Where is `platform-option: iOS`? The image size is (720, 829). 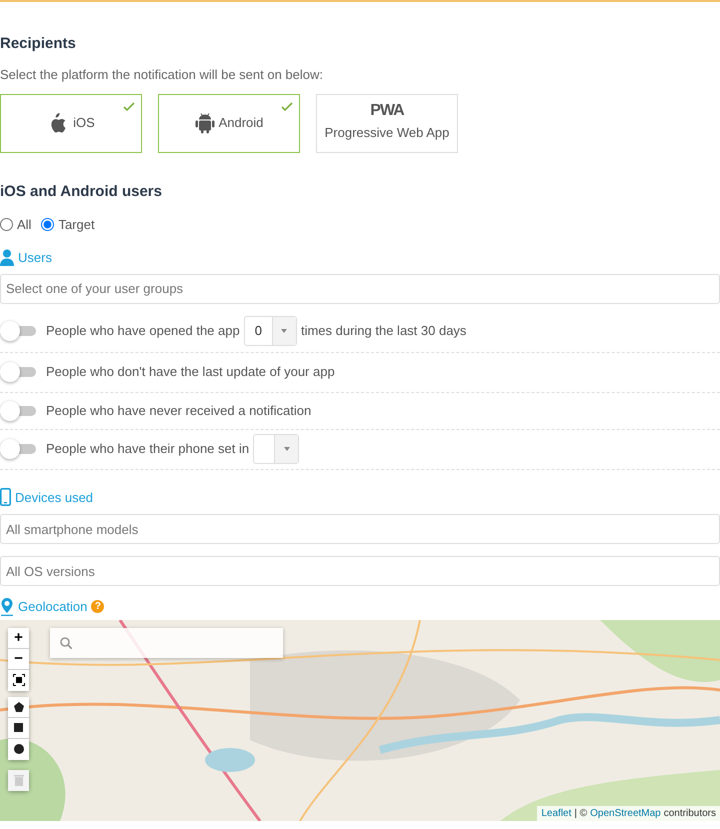 platform-option: iOS is located at coordinates (71, 123).